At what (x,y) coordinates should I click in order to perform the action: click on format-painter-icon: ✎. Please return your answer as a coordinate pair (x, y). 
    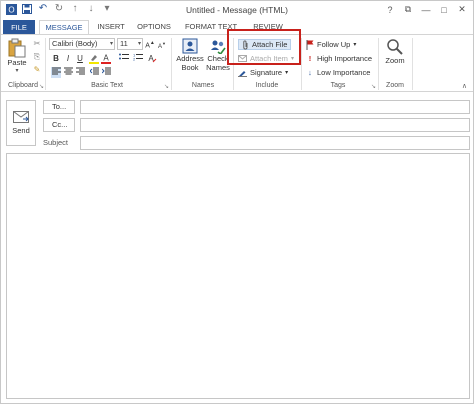
    Looking at the image, I should click on (37, 69).